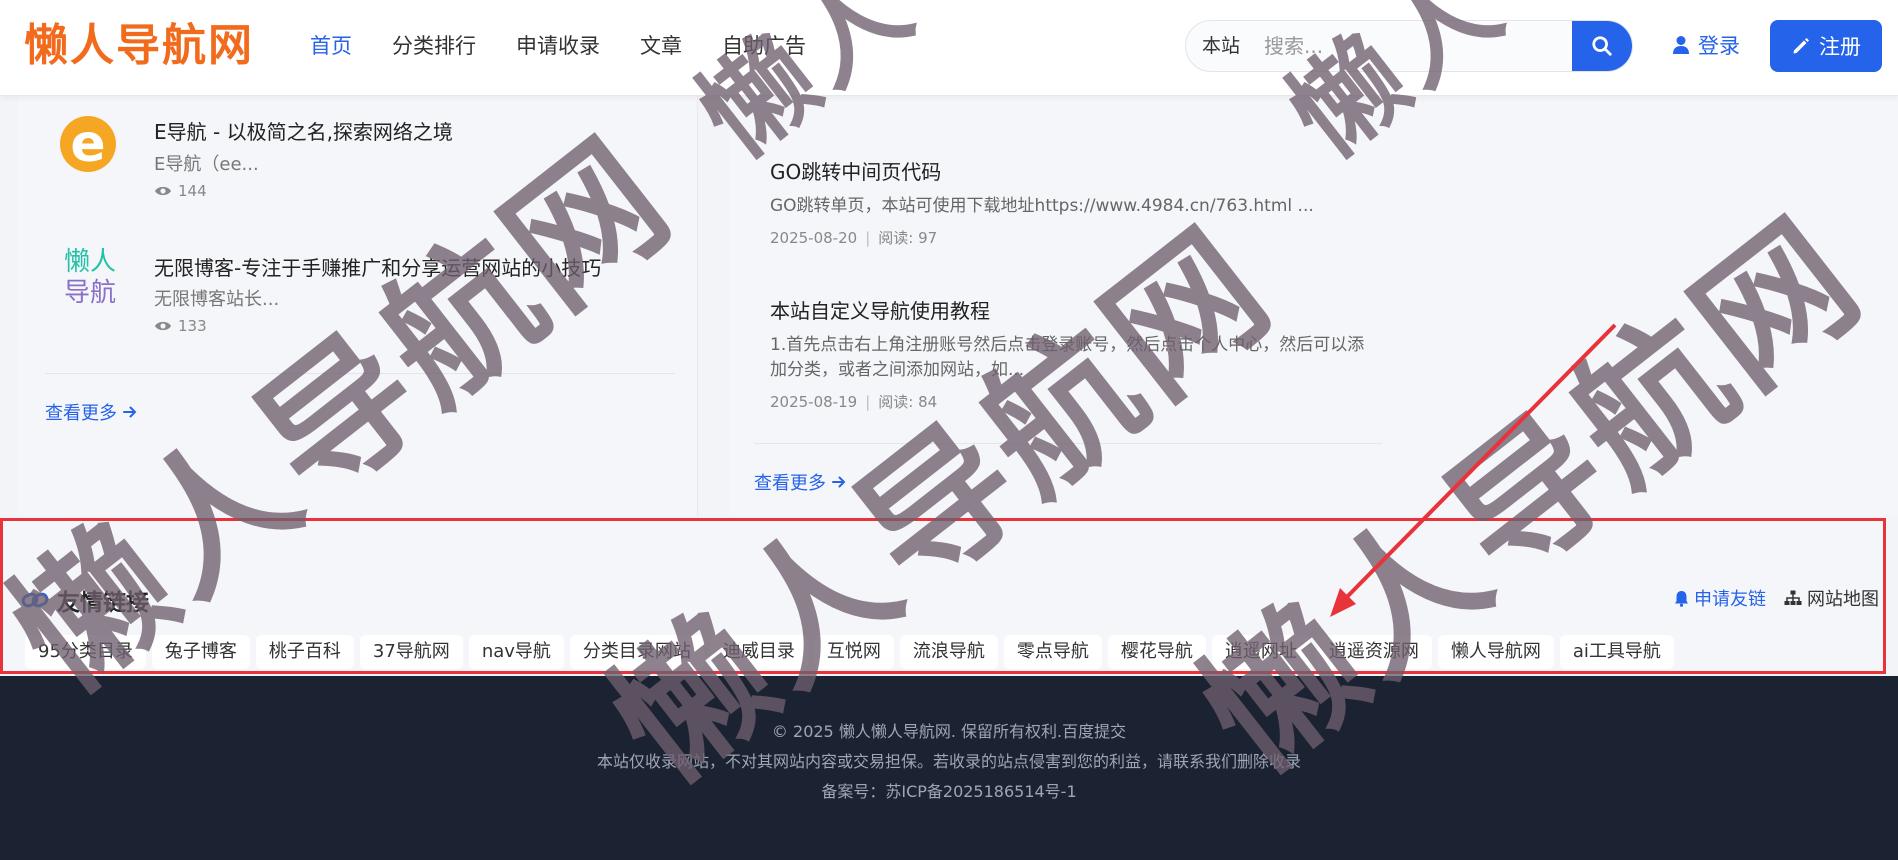  Describe the element at coordinates (304, 652) in the screenshot. I see `friend-link: 桃子百科` at that location.